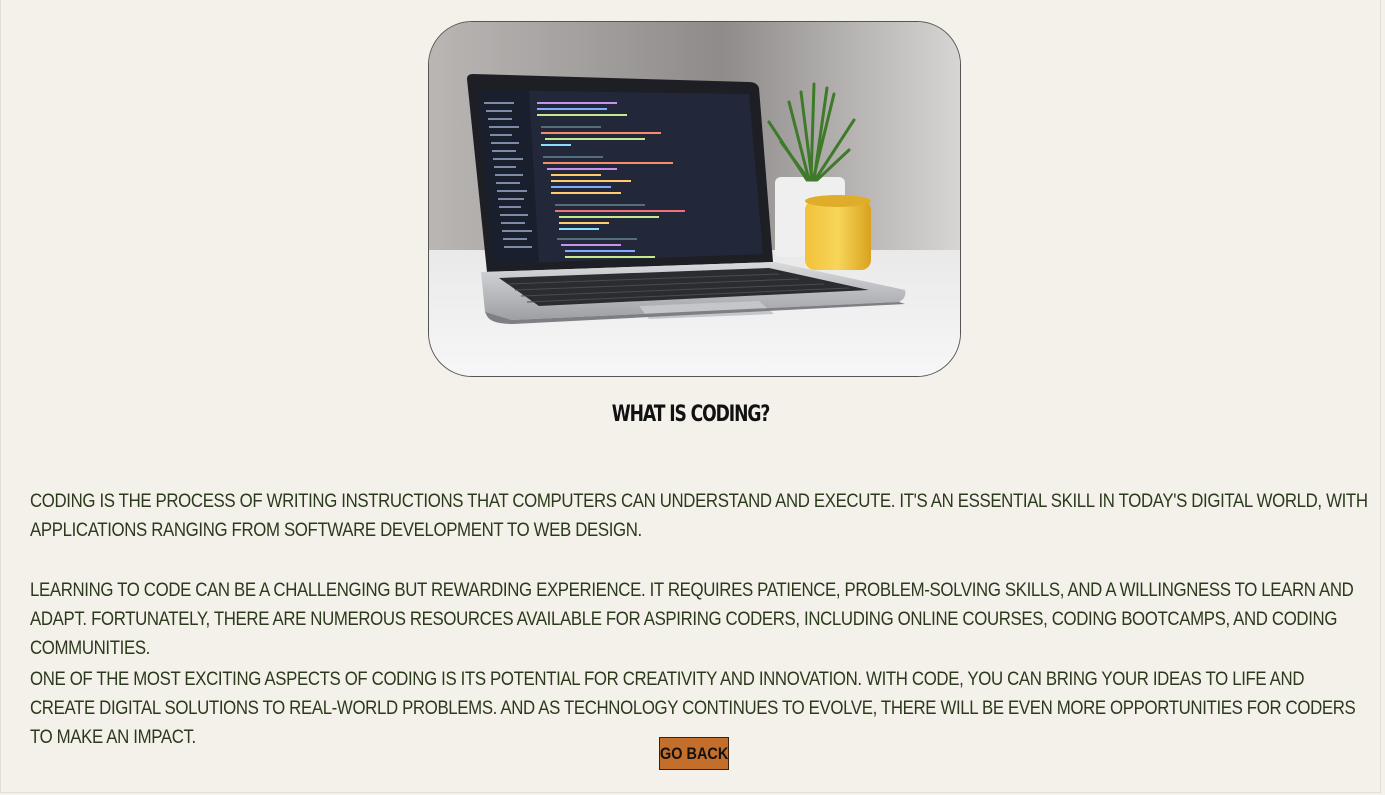  Describe the element at coordinates (691, 414) in the screenshot. I see `page-title: What is Coding?` at that location.